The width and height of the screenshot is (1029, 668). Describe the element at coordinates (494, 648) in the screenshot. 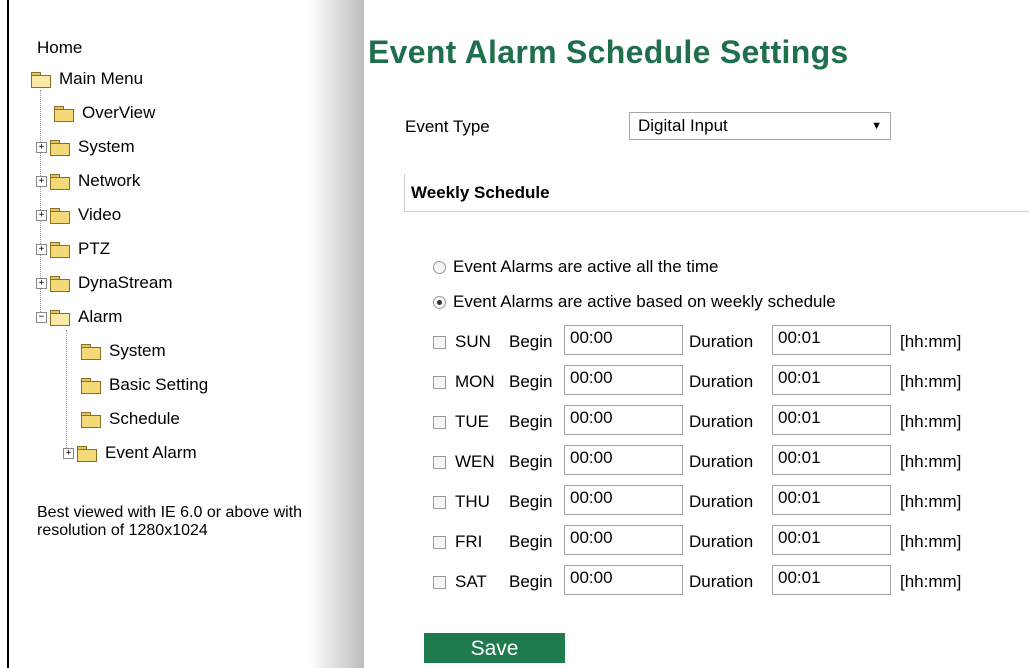

I see `save-button: Save` at that location.